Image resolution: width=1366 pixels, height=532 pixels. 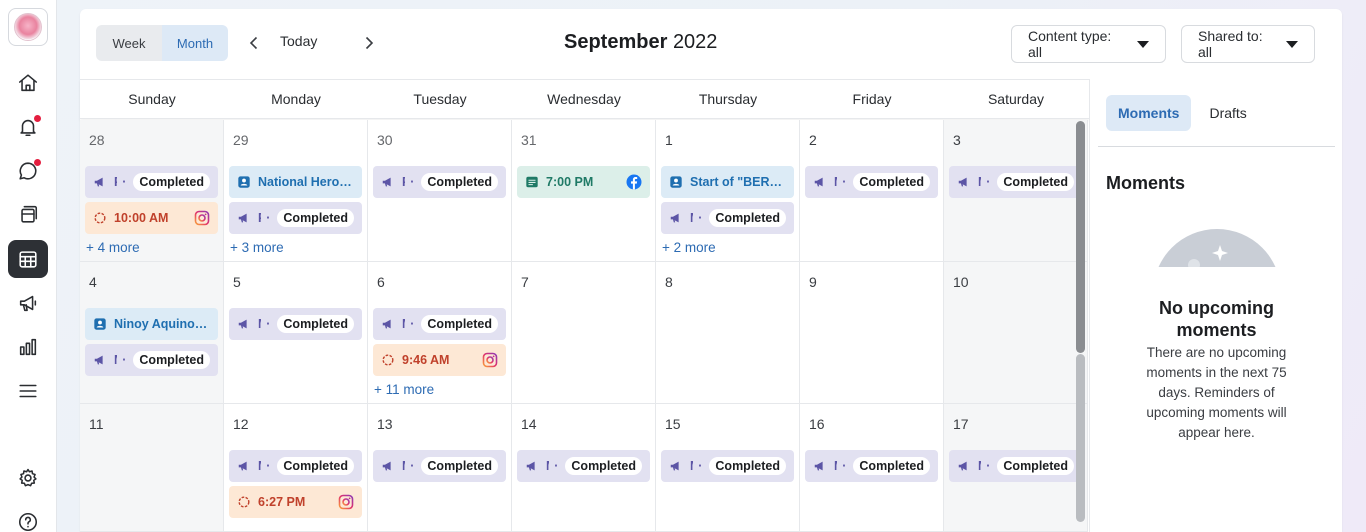 I want to click on day-cell: 28 Po… · Completed 10:00 AM + 4 more, so click(x=152, y=191).